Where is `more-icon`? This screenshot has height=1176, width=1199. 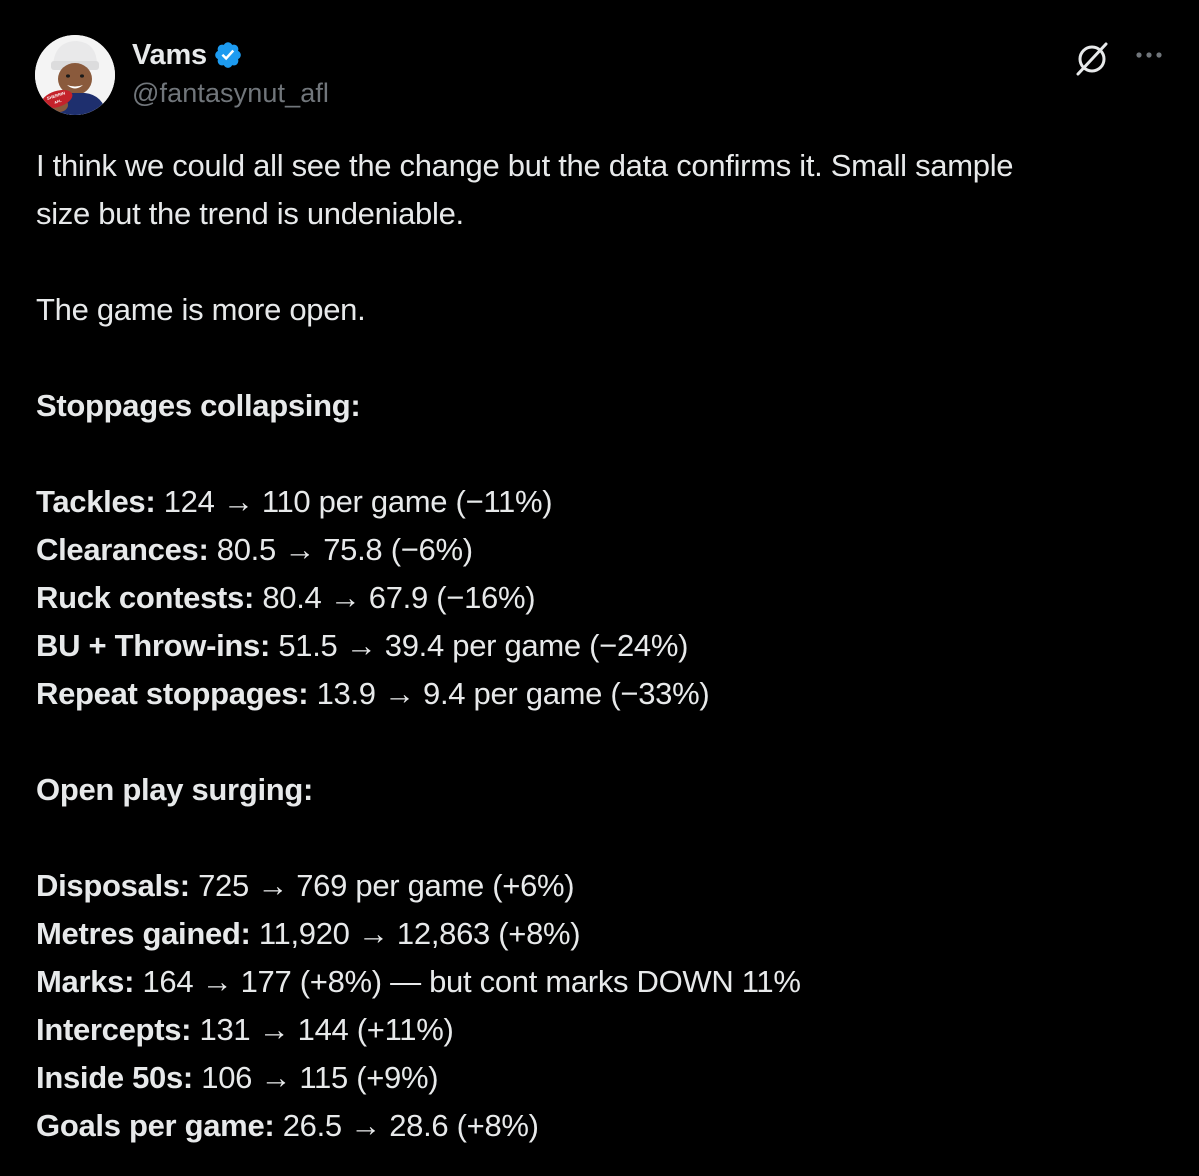
more-icon is located at coordinates (1149, 55).